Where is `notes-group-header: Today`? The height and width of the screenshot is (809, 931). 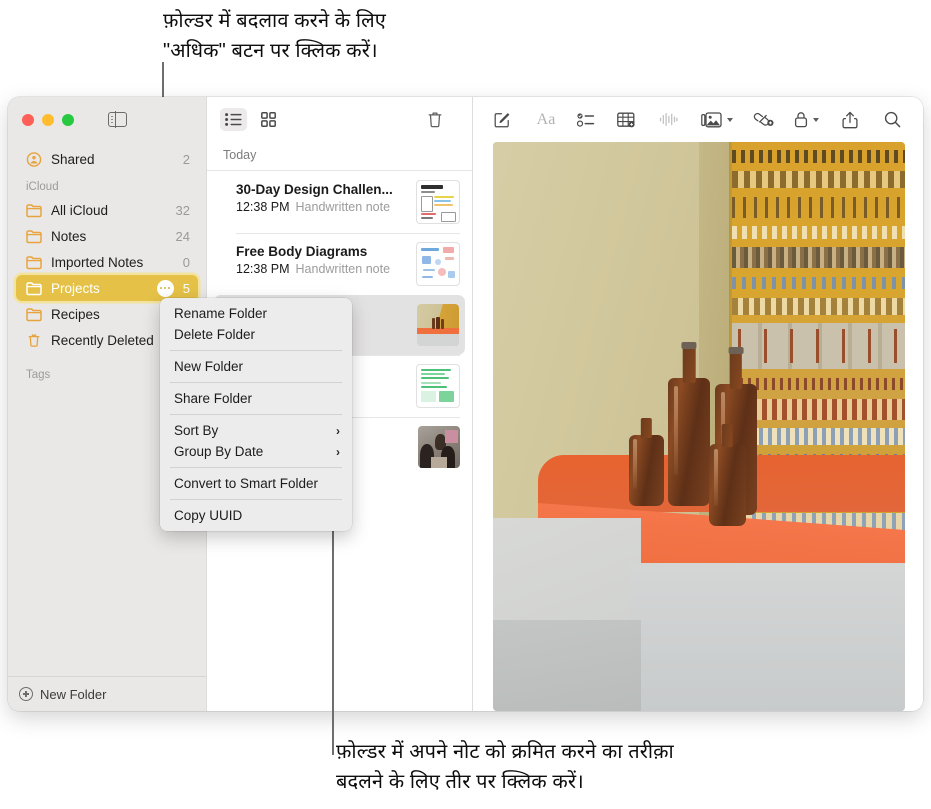
notes-group-header: Today is located at coordinates (339, 156).